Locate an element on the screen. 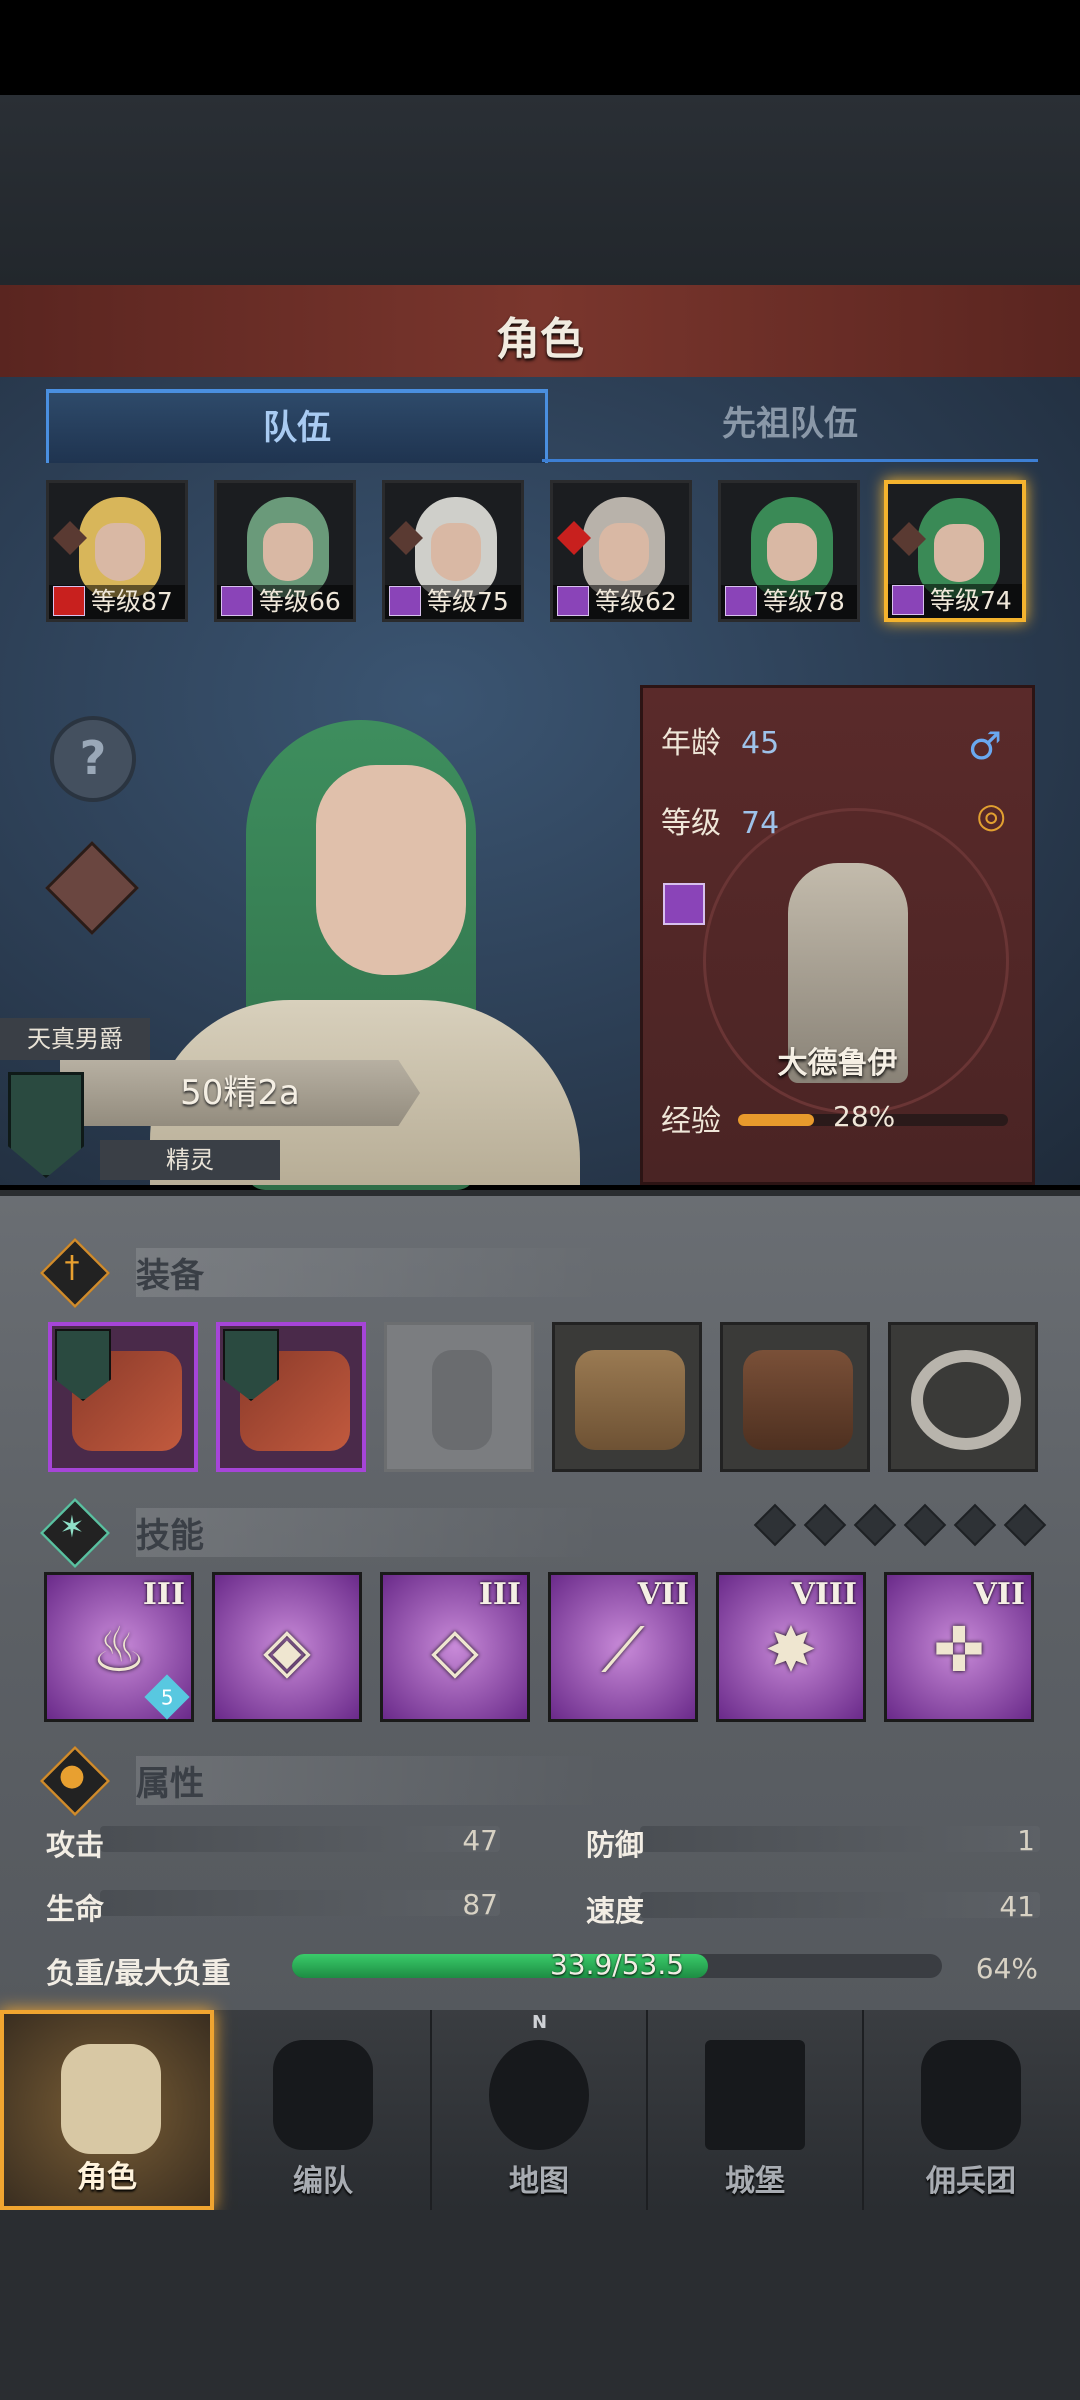 The height and width of the screenshot is (2400, 1080). hero-card: 等级66 is located at coordinates (285, 551).